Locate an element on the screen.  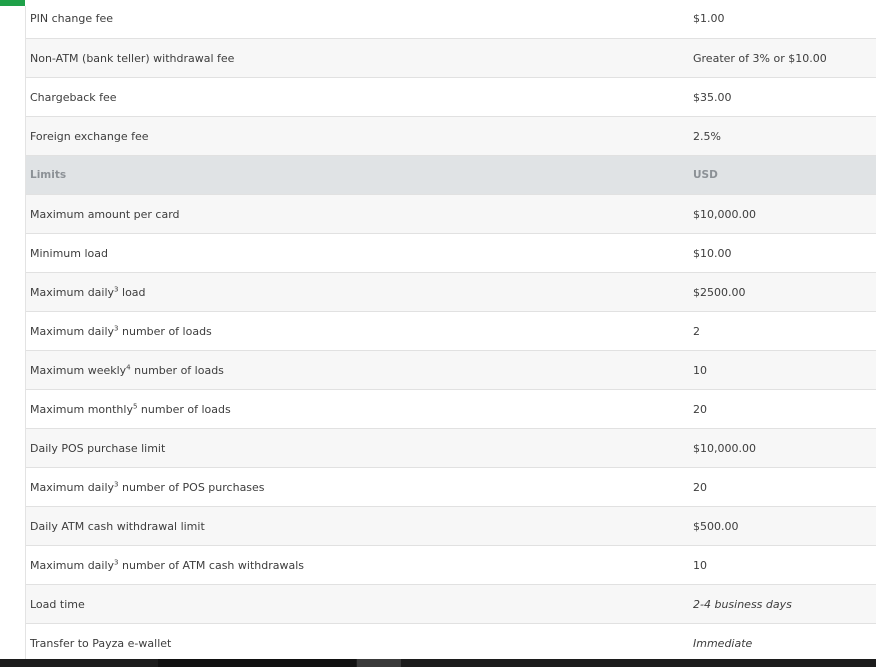
row-label: Maximum daily3 number of loads is located at coordinates (356, 331).